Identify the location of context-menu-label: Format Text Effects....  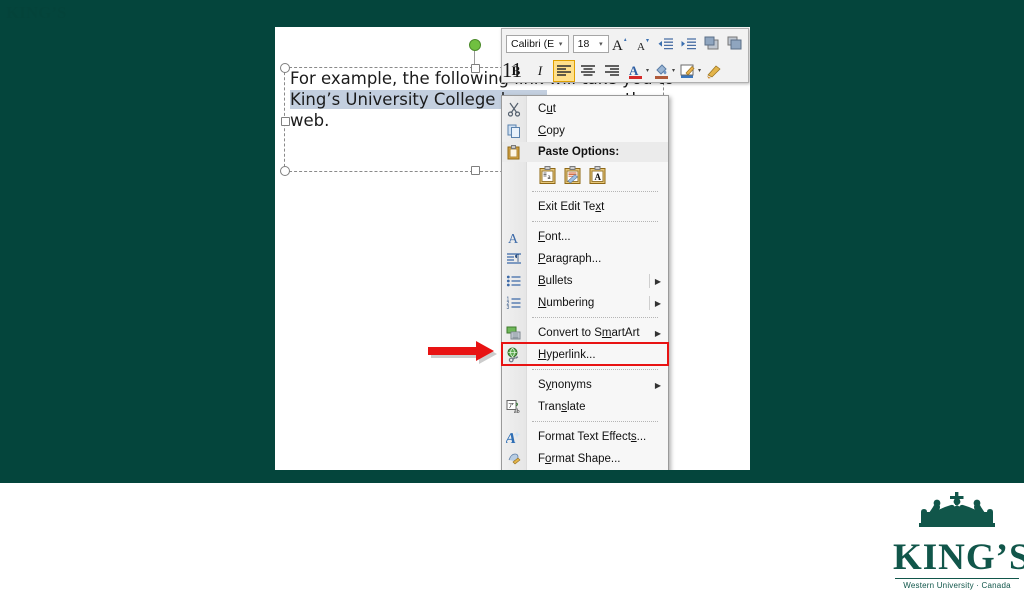
(592, 437).